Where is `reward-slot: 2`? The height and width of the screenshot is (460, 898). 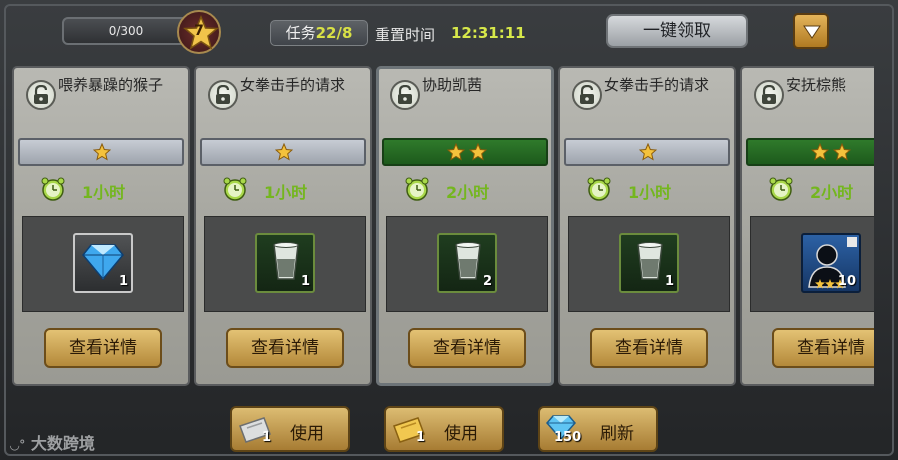
reward-slot: 2 is located at coordinates (467, 264).